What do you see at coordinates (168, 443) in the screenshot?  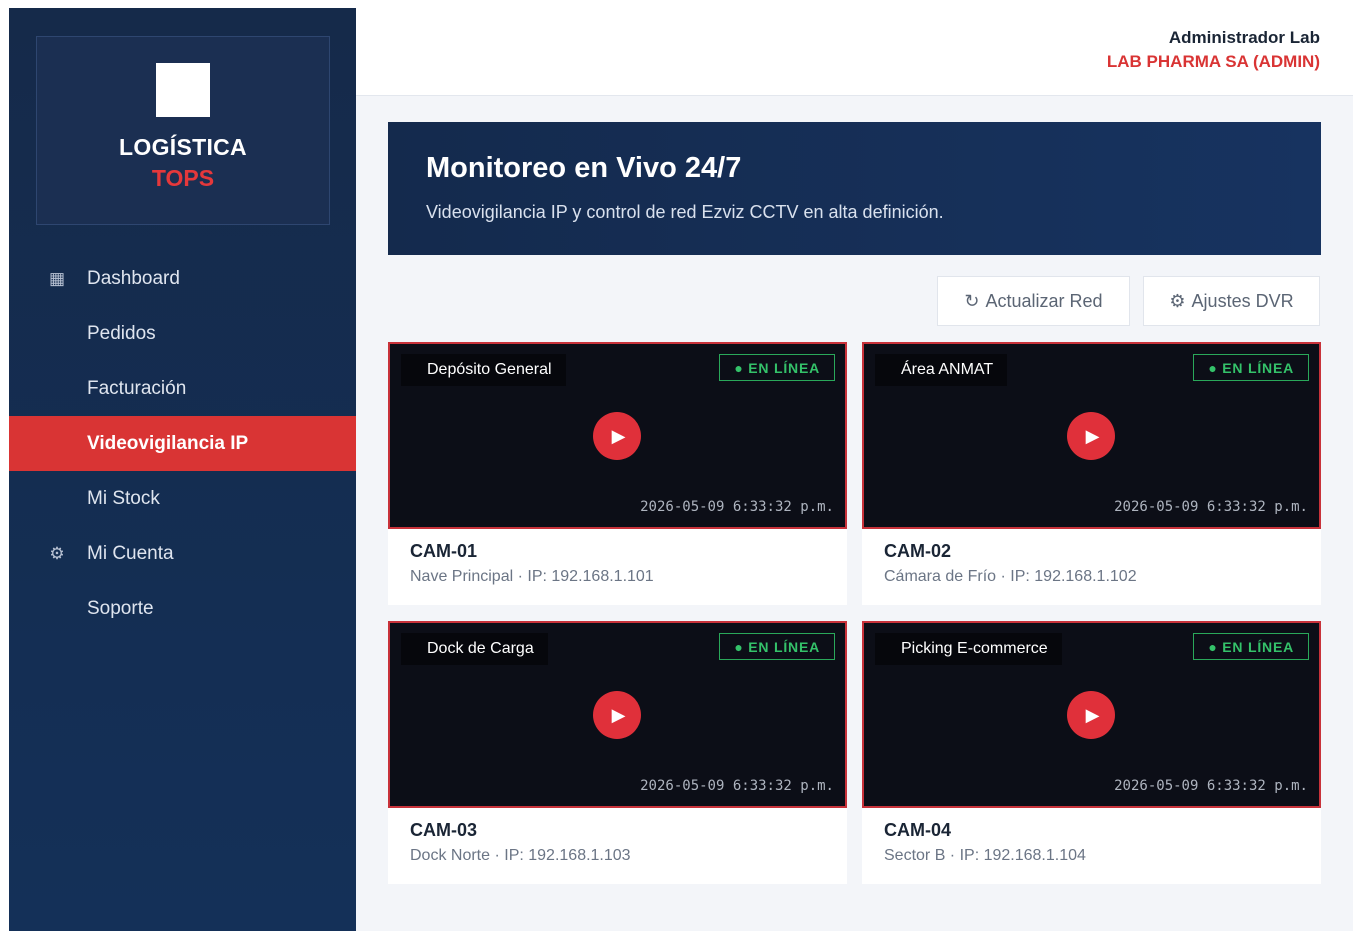 I see `sidebar-item-label: Videovigilancia IP` at bounding box center [168, 443].